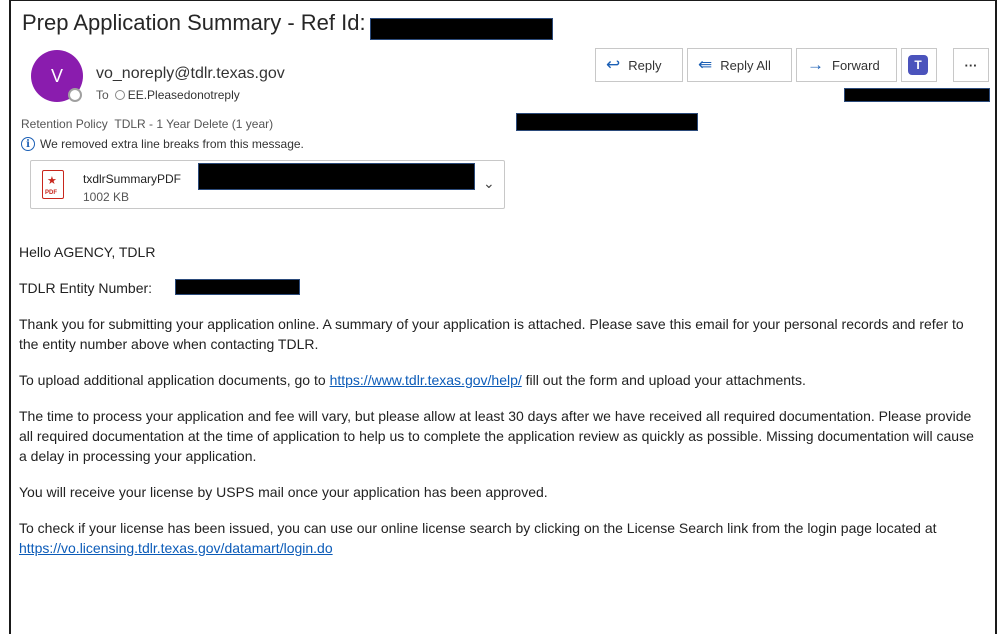 Image resolution: width=997 pixels, height=634 pixels. I want to click on redacted-attachment-name, so click(336, 176).